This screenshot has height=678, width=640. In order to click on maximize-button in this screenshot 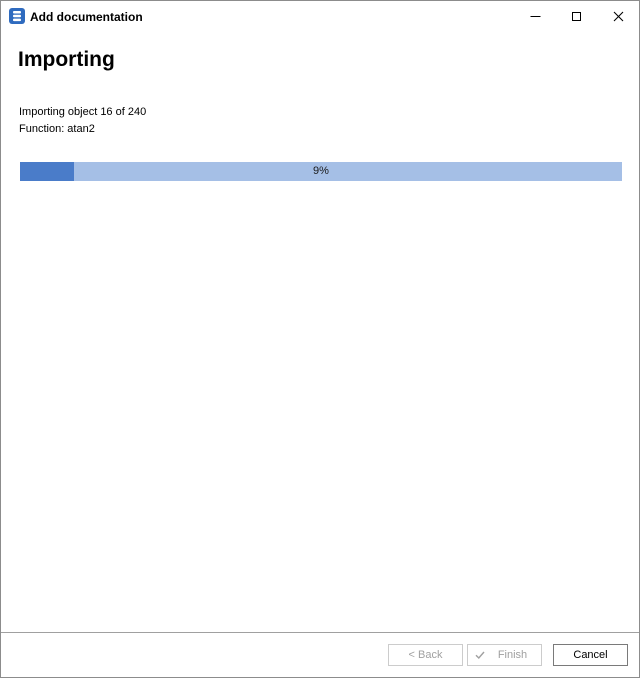, I will do `click(577, 16)`.